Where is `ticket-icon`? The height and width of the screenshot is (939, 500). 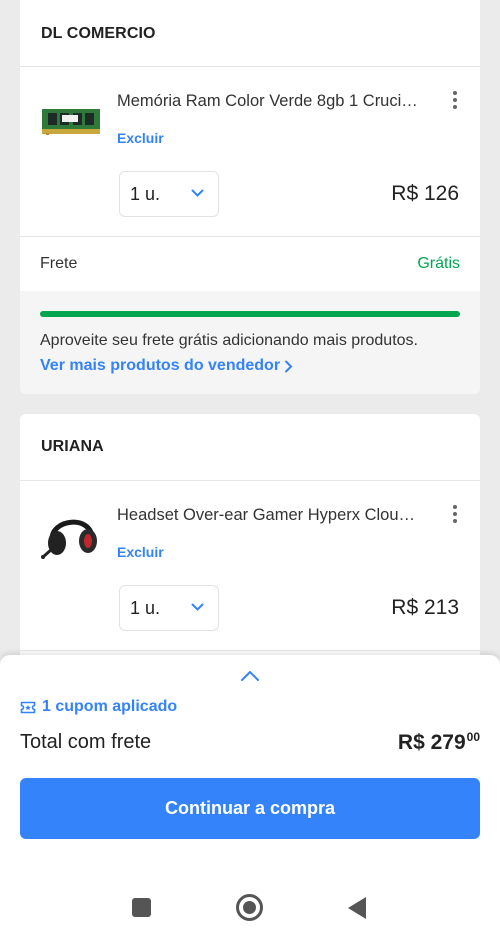
ticket-icon is located at coordinates (28, 707).